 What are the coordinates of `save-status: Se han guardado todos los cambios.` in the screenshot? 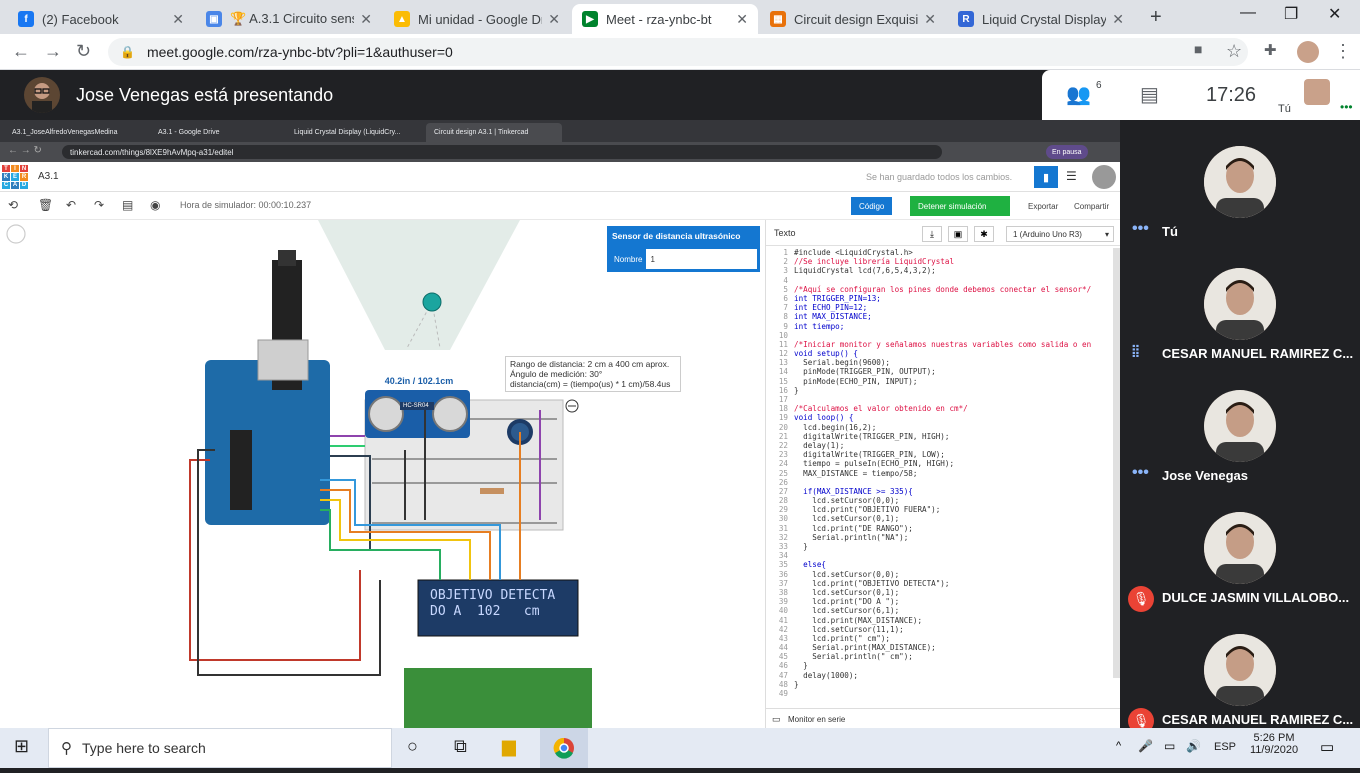 It's located at (939, 177).